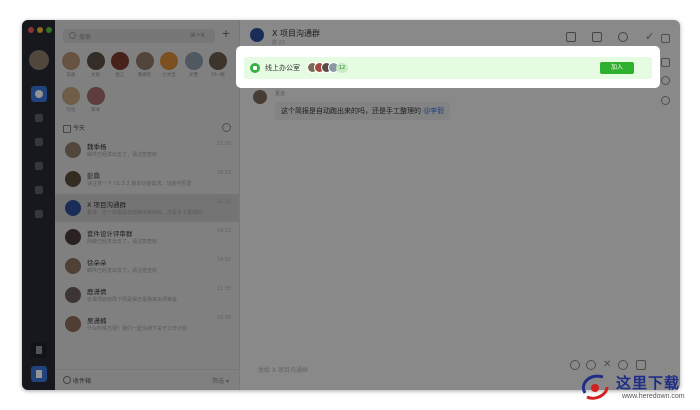  What do you see at coordinates (342, 68) in the screenshot?
I see `member-count-badge: 12` at bounding box center [342, 68].